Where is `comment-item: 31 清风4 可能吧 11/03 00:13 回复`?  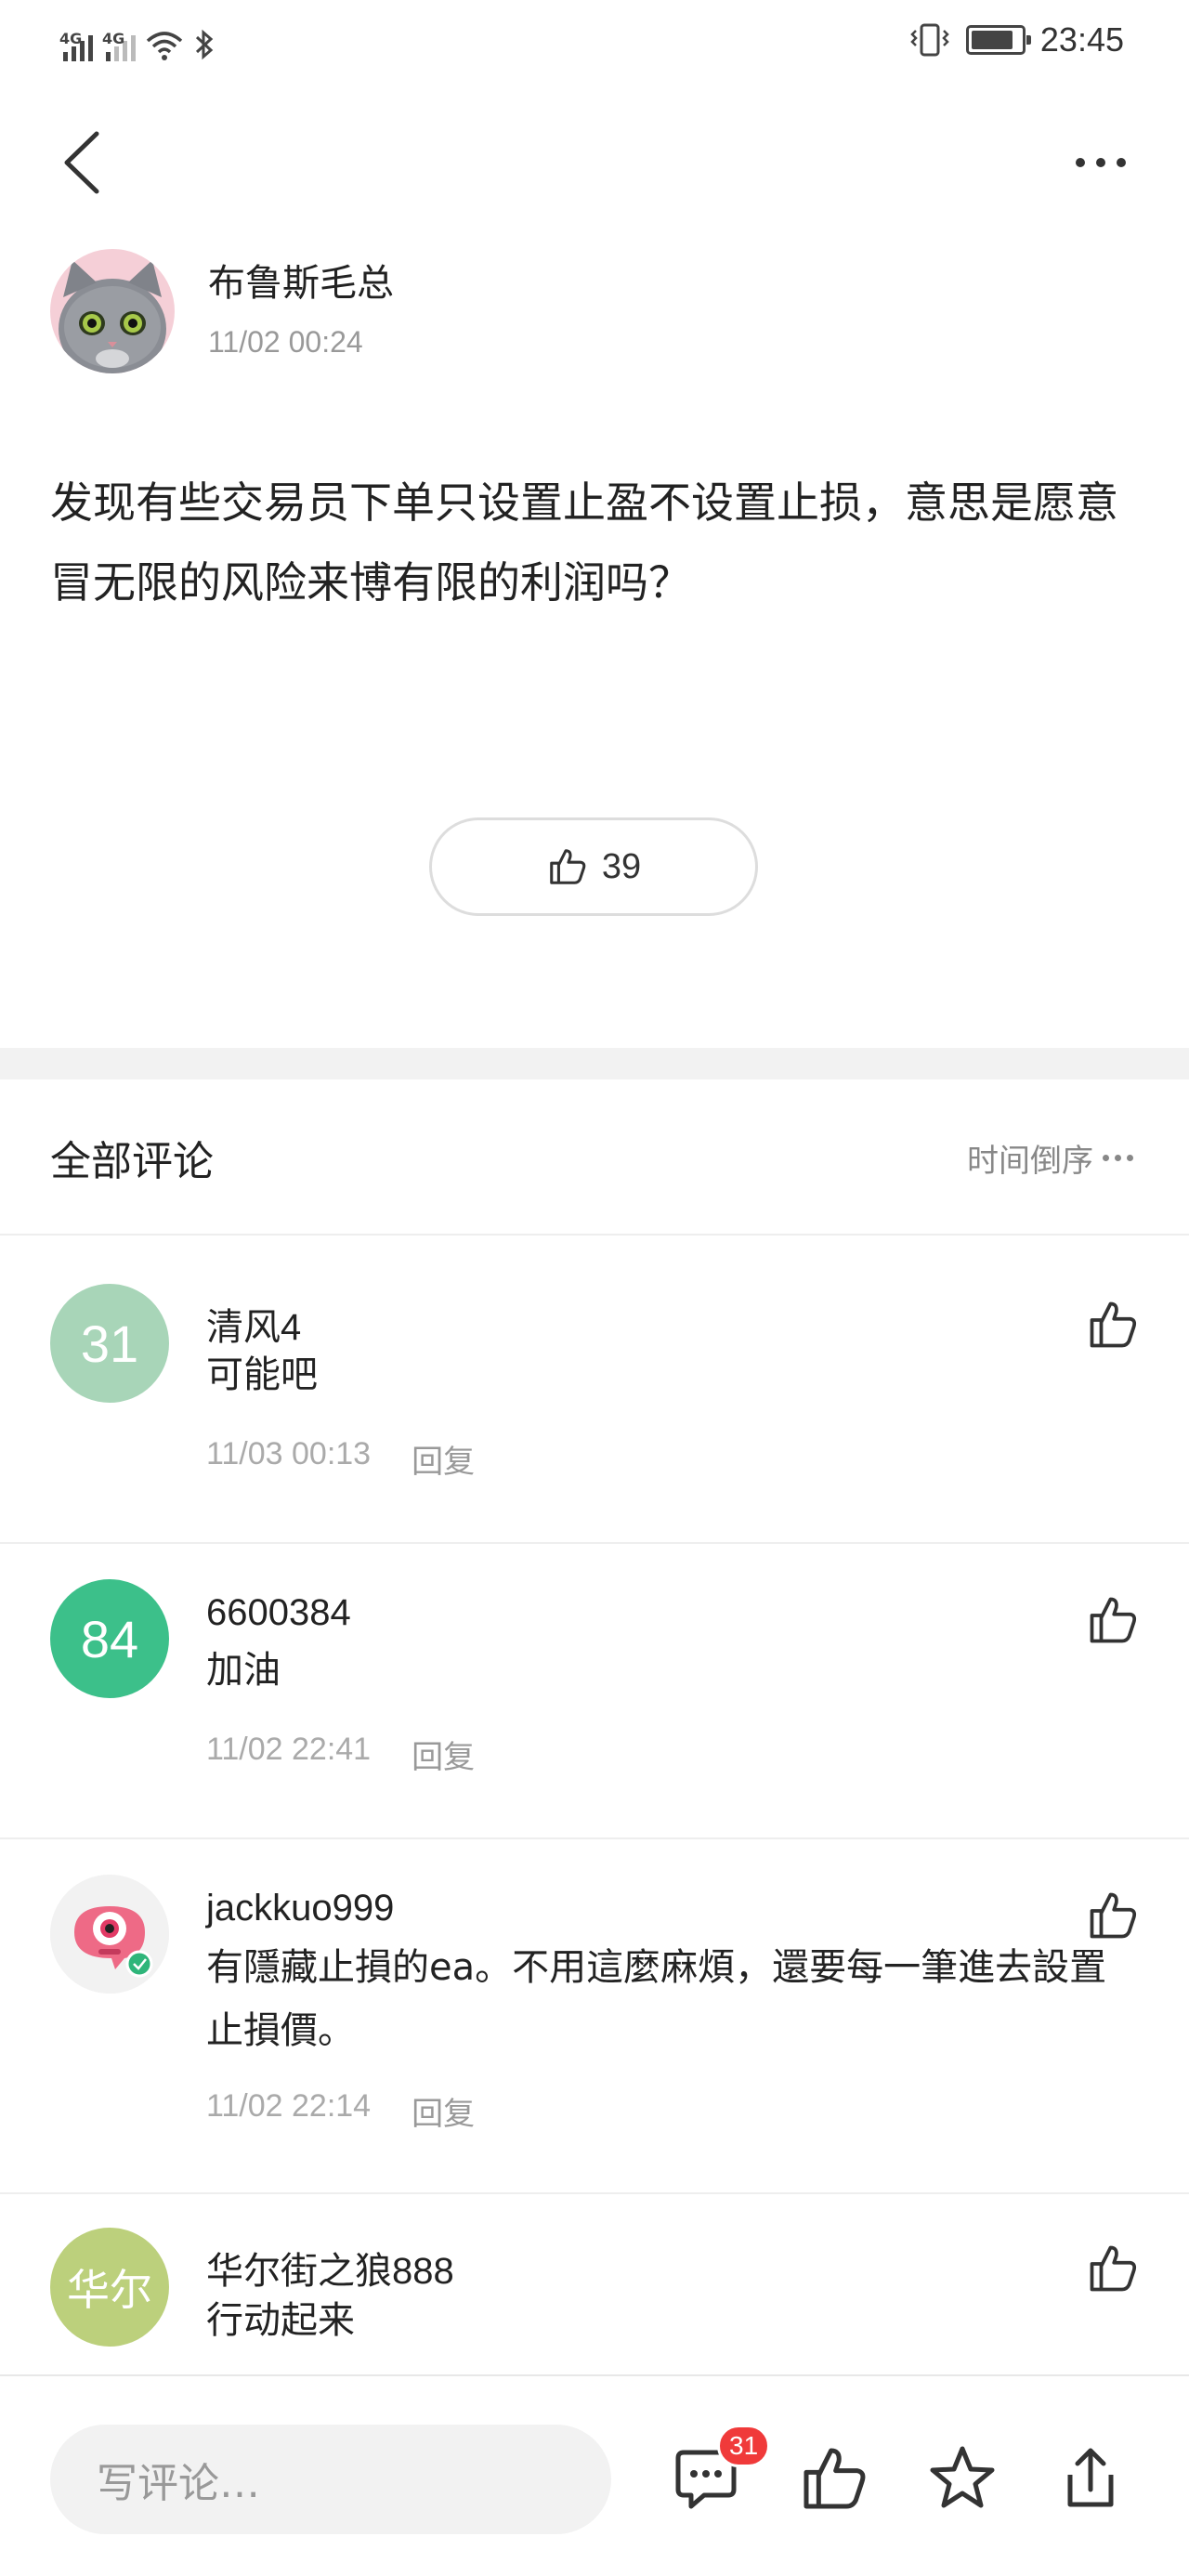 comment-item: 31 清风4 可能吧 11/03 00:13 回复 is located at coordinates (594, 1390).